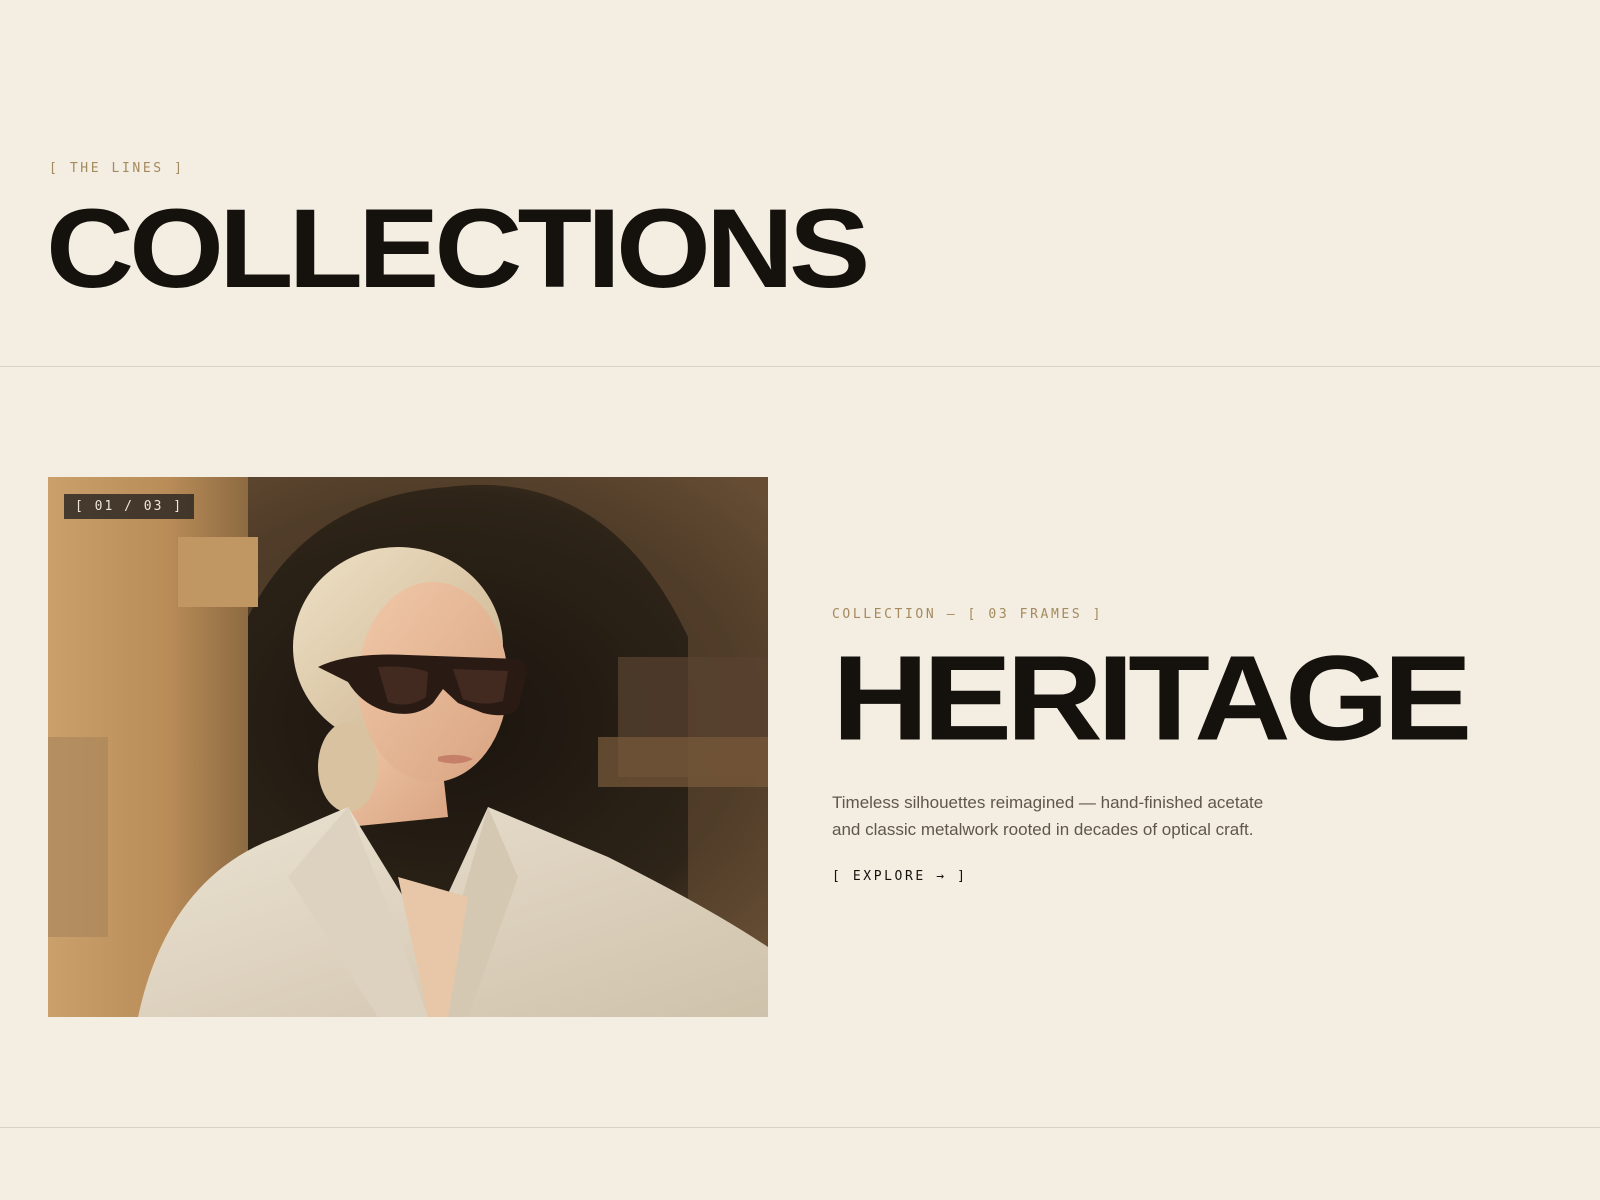 Image resolution: width=1600 pixels, height=1200 pixels. Describe the element at coordinates (900, 876) in the screenshot. I see `explore-link: [ EXPLORE → ]` at that location.